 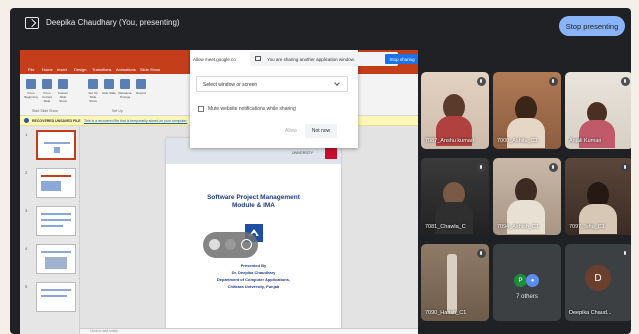 I want to click on slide-title-line: Software Project Management, so click(x=253, y=197).